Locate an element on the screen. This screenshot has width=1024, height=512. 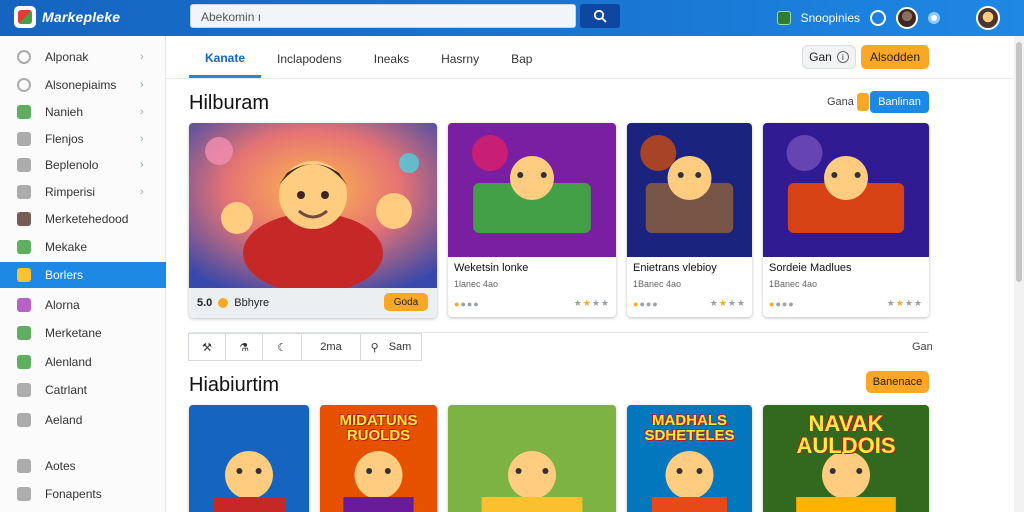
sidebar-item-label: Alponak is located at coordinates (67, 57).